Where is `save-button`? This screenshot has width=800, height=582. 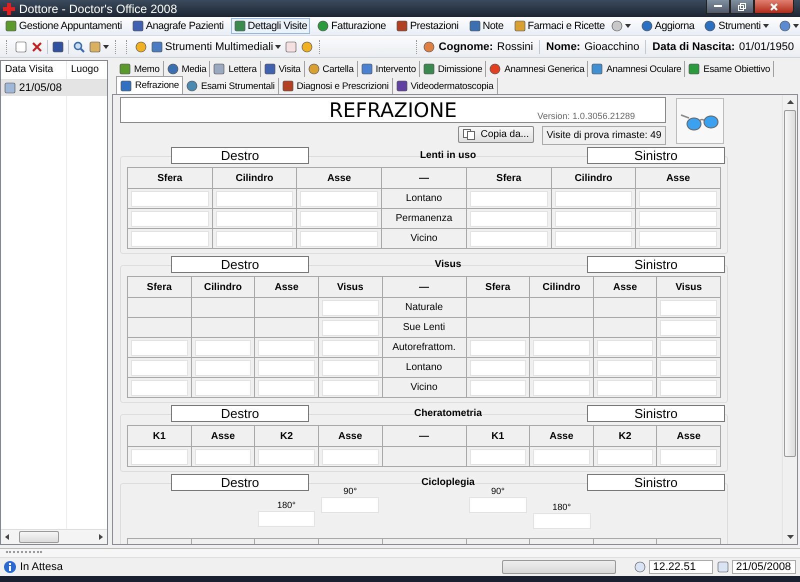 save-button is located at coordinates (58, 47).